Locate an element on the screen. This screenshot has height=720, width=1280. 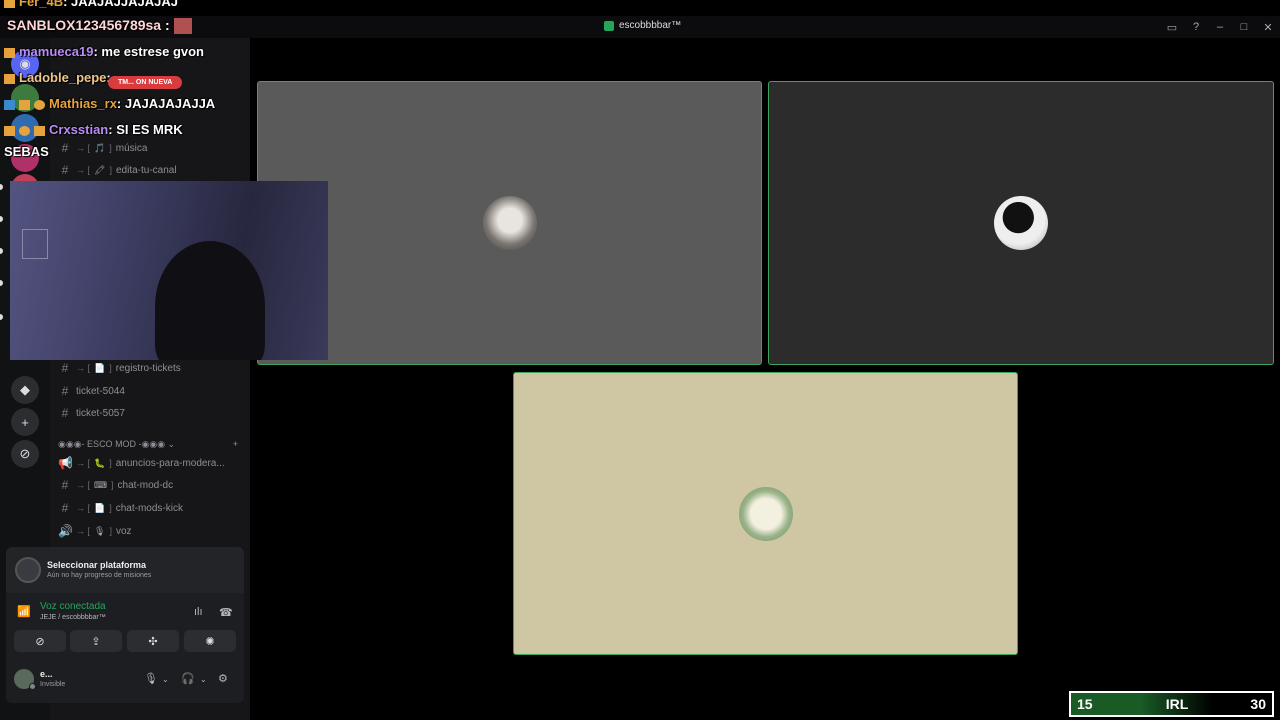
user-bar: e... Invisible 🎙 ⌄ 🎧 ⌄ ⚙ is located at coordinates (125, 680).